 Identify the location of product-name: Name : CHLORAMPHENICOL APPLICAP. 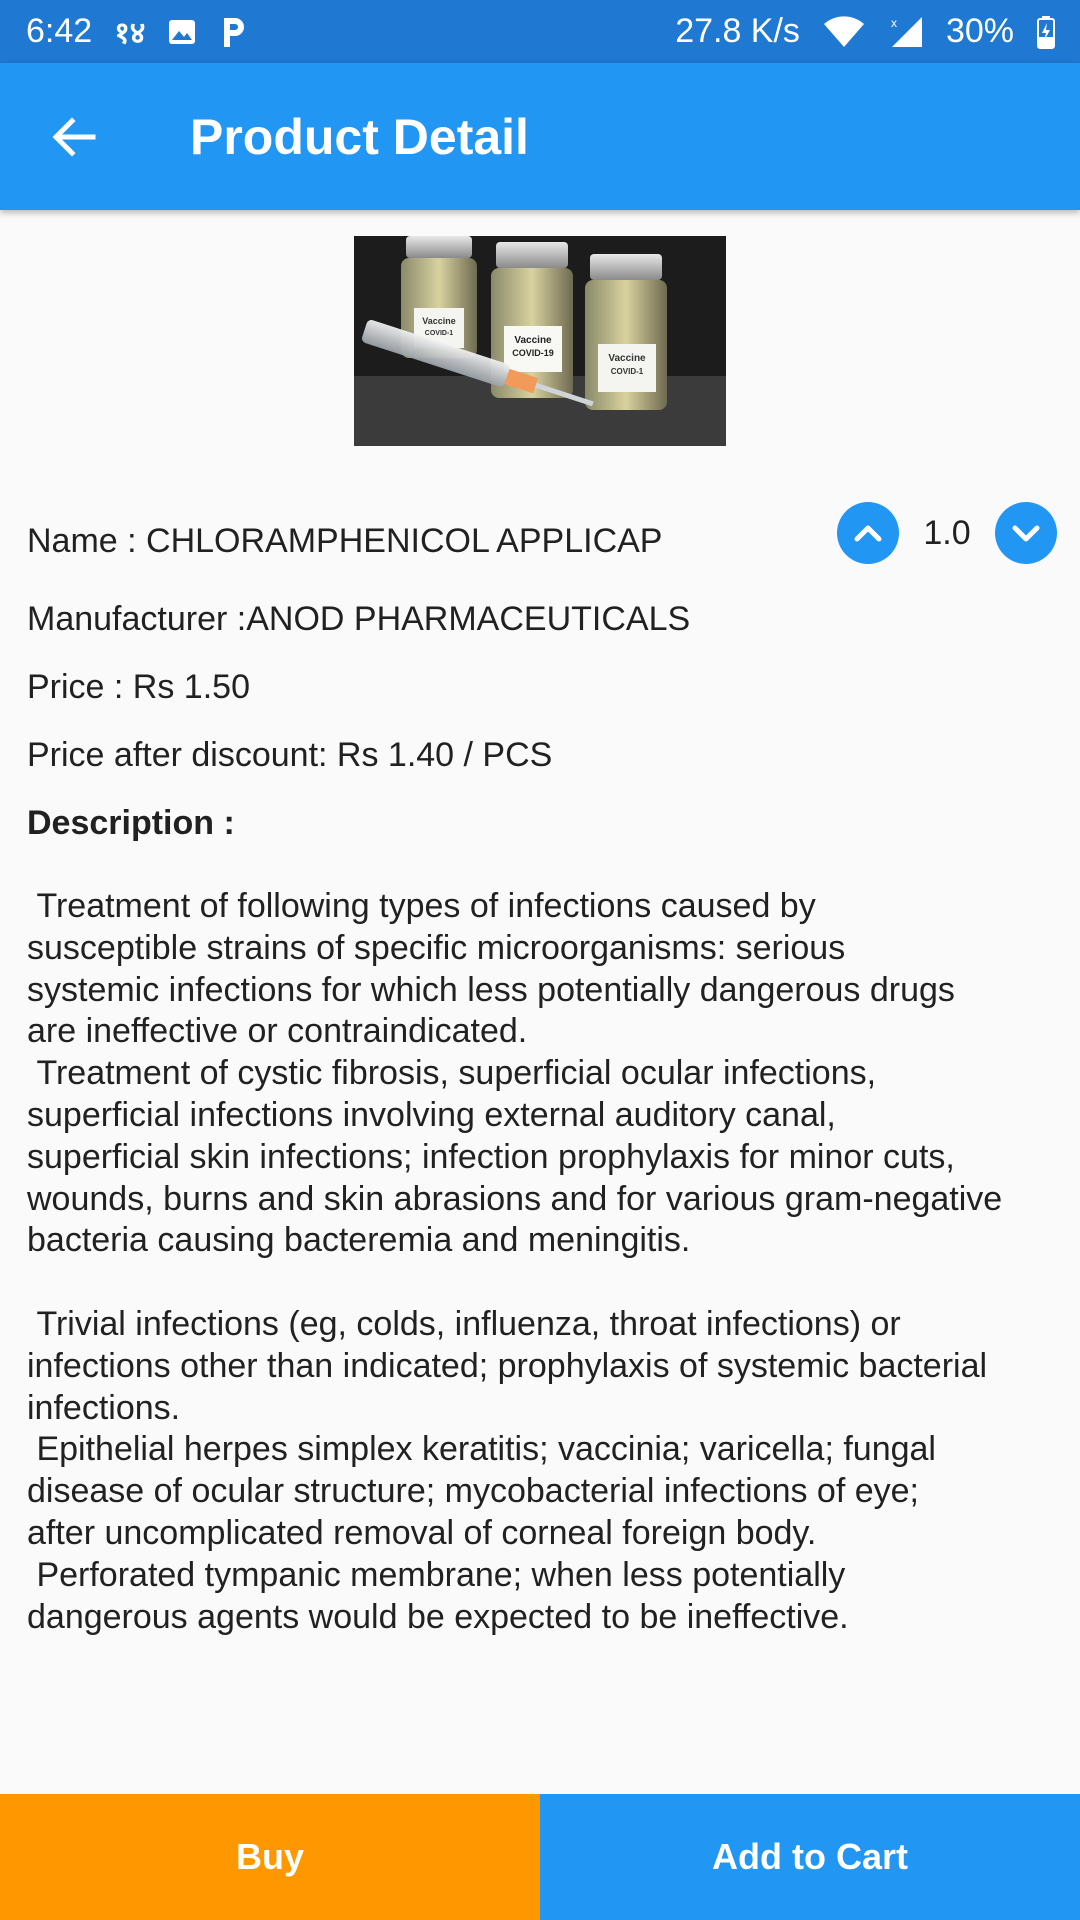
(345, 541).